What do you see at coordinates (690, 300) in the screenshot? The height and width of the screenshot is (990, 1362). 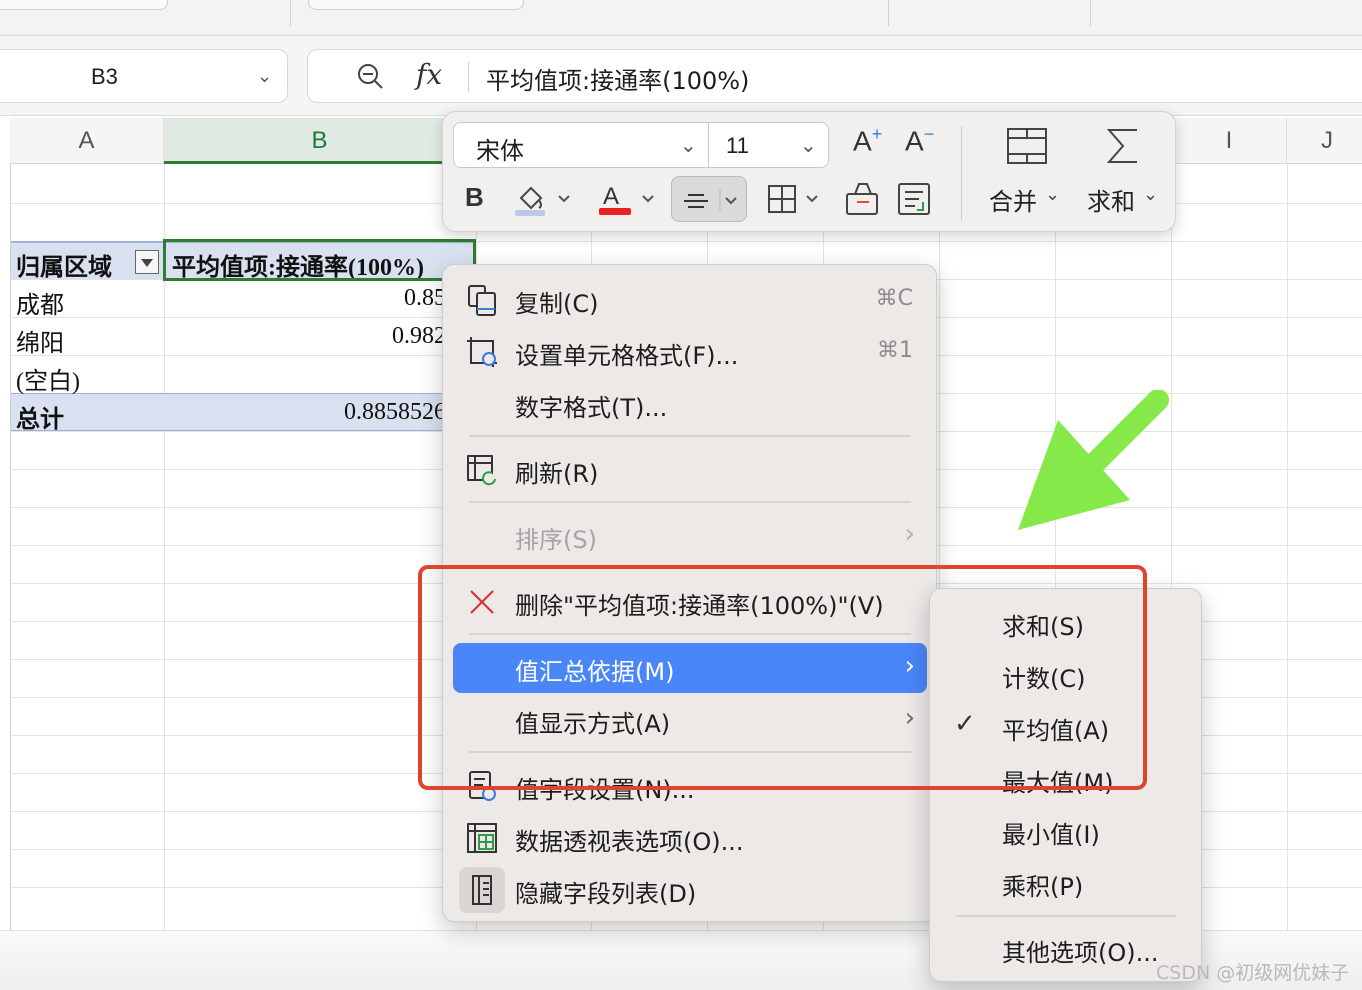 I see `menu-item-copy: 复制(C) ⌘C` at bounding box center [690, 300].